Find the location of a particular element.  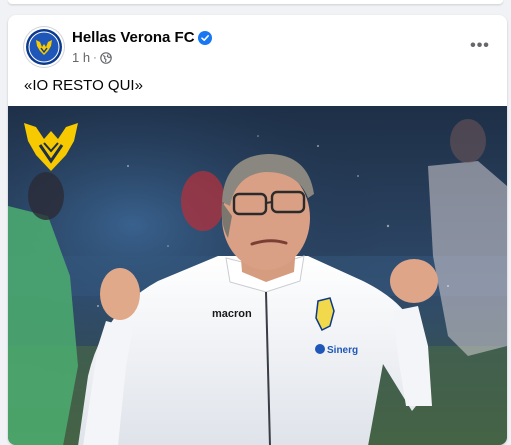

post-timestamp: 1 h is located at coordinates (81, 57).